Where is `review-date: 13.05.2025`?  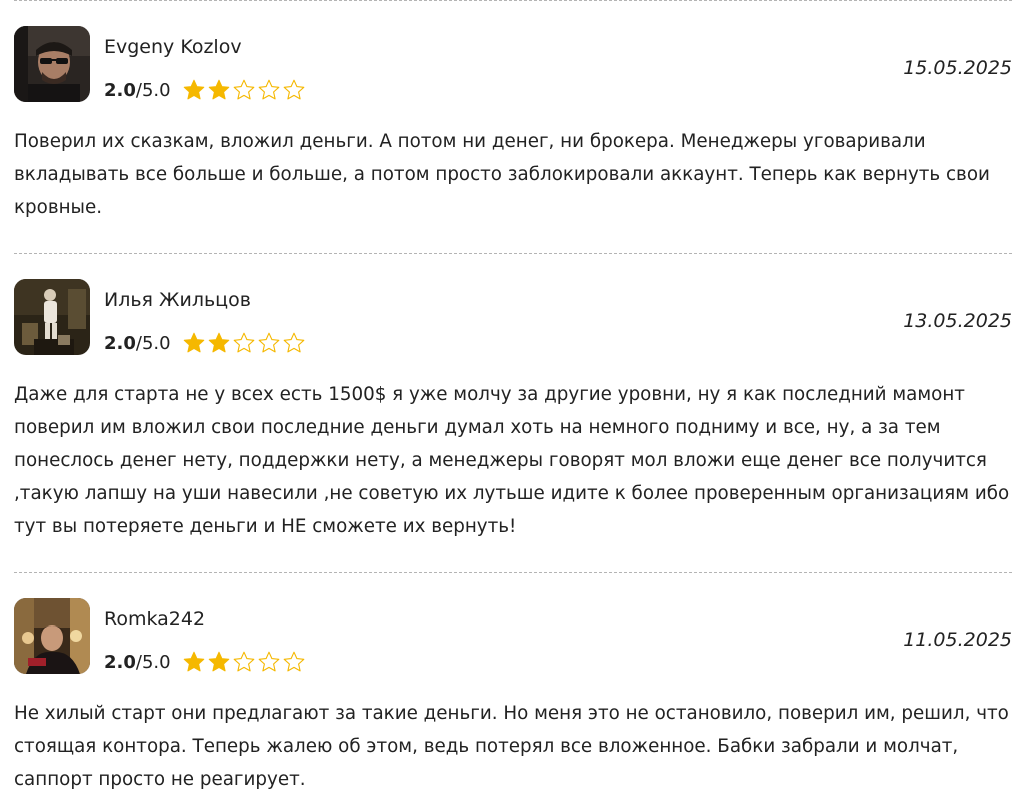
review-date: 13.05.2025 is located at coordinates (957, 321).